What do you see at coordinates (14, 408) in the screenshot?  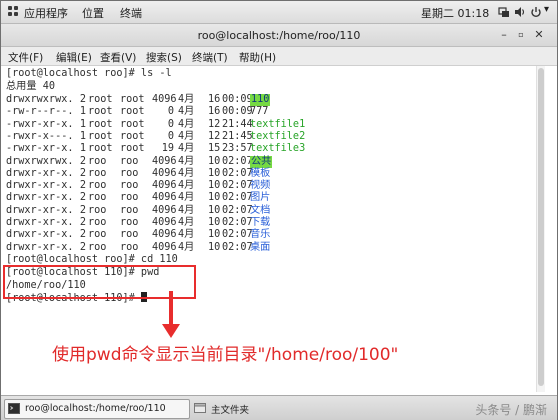 I see `terminal-icon` at bounding box center [14, 408].